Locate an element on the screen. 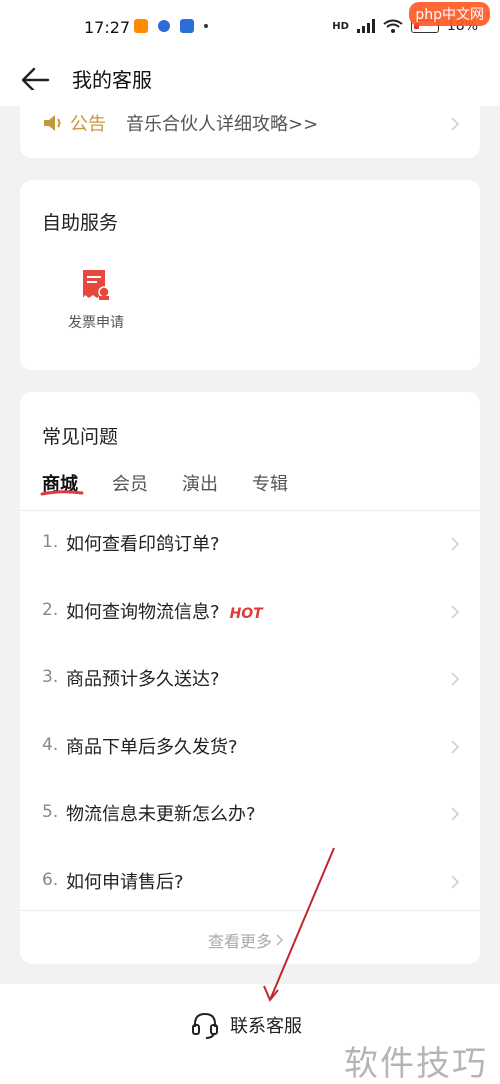 Image resolution: width=500 pixels, height=1084 pixels. faq-item-text: 如何查看印鸽订单? is located at coordinates (143, 544).